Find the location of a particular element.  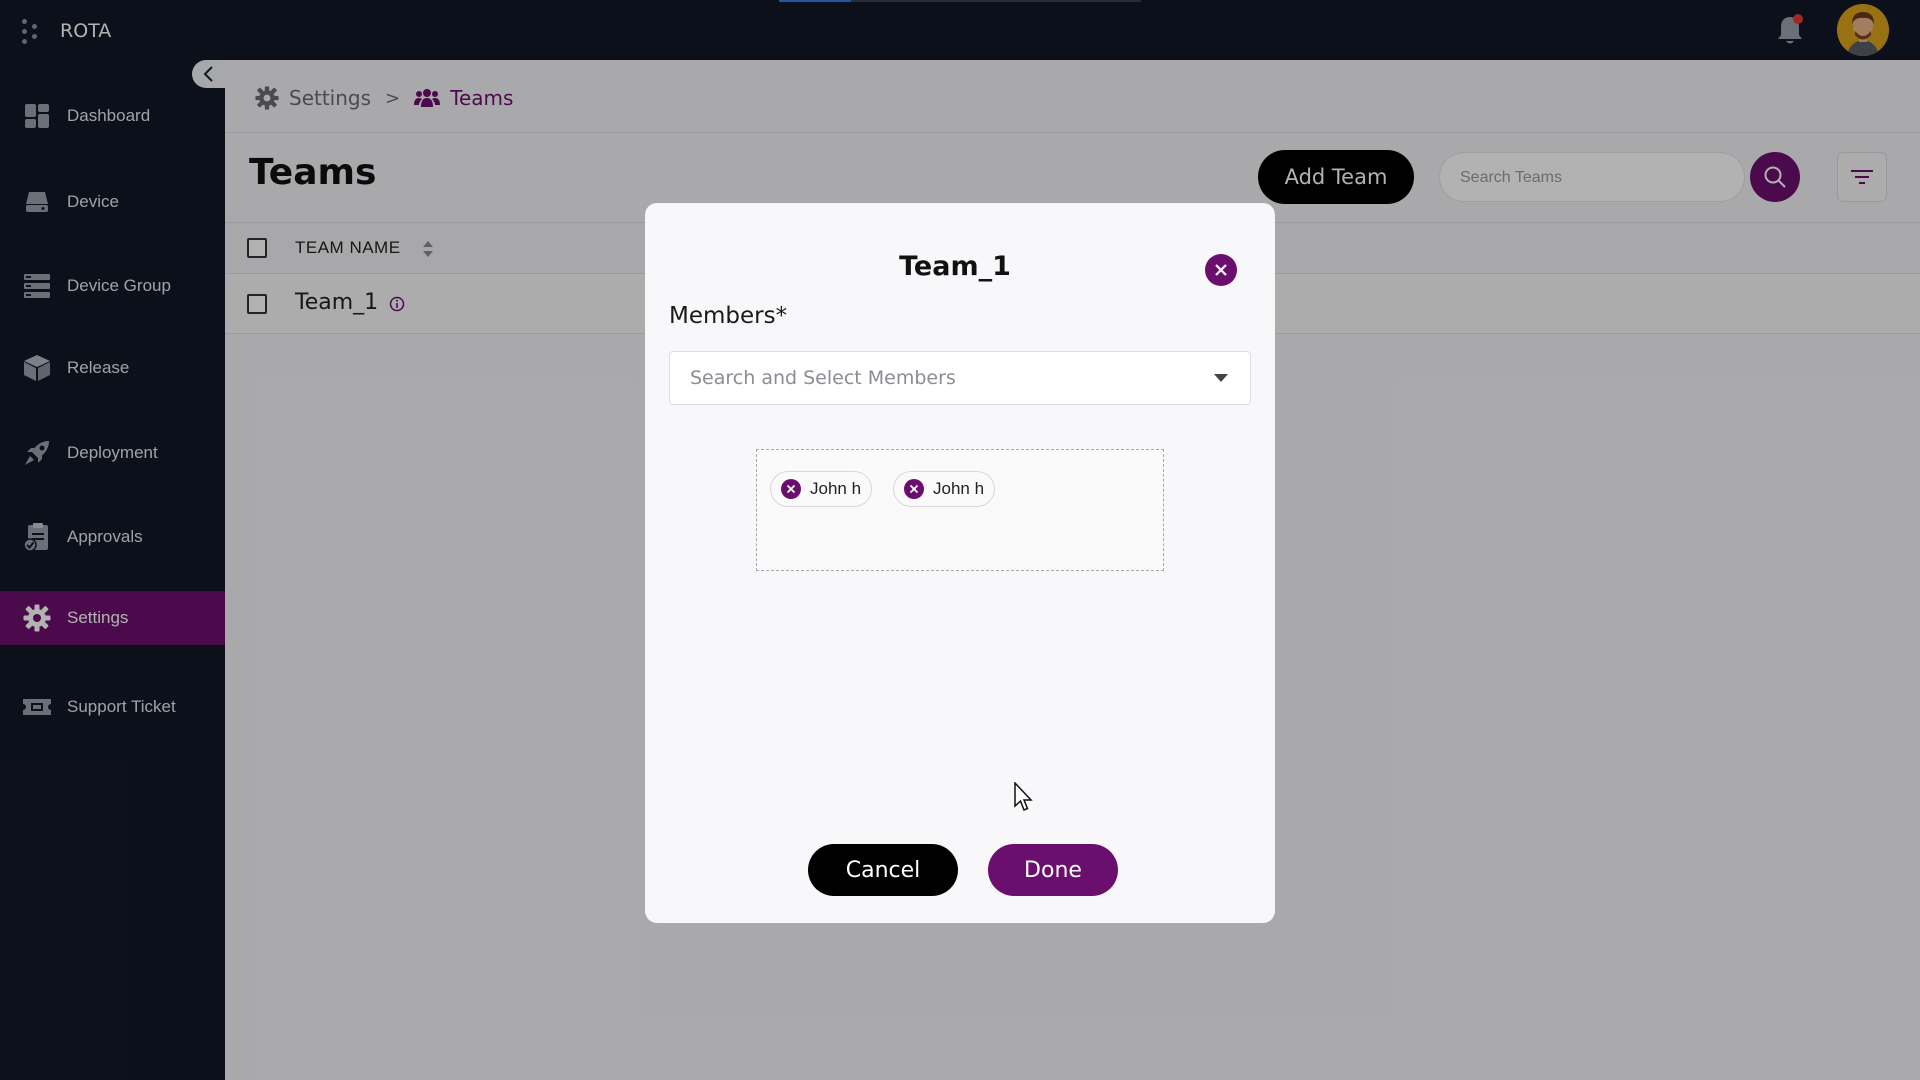

modal-title: Team_1 is located at coordinates (955, 266).